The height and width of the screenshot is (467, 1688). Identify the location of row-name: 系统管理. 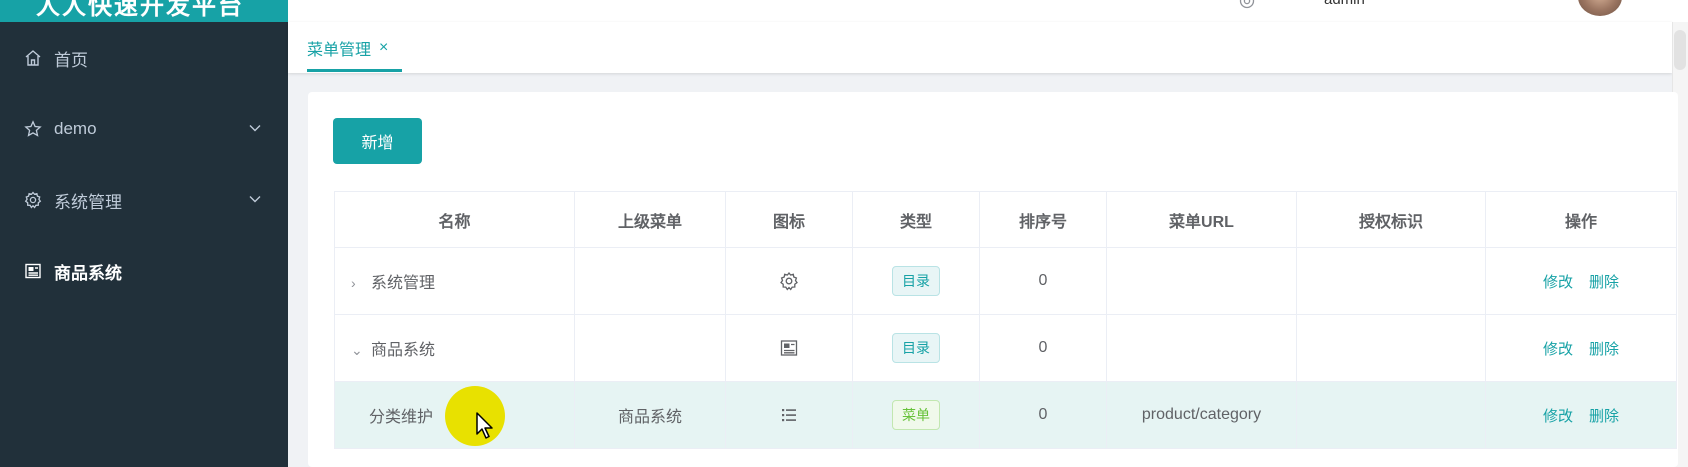
(403, 283).